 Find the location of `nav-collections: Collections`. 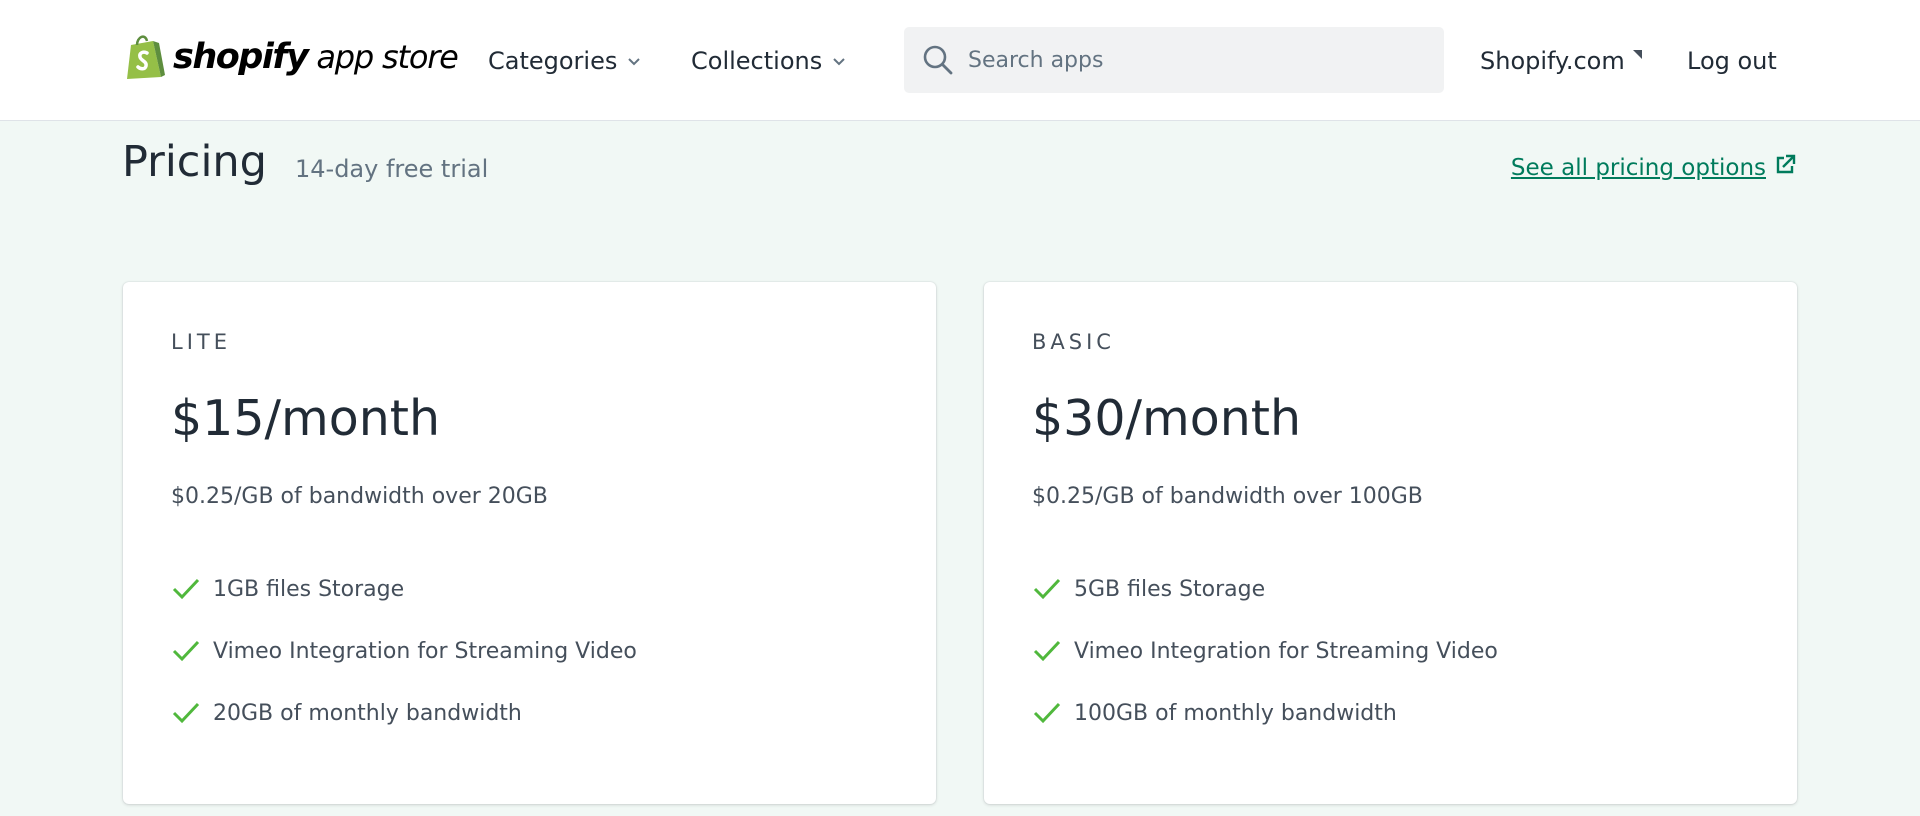

nav-collections: Collections is located at coordinates (769, 61).